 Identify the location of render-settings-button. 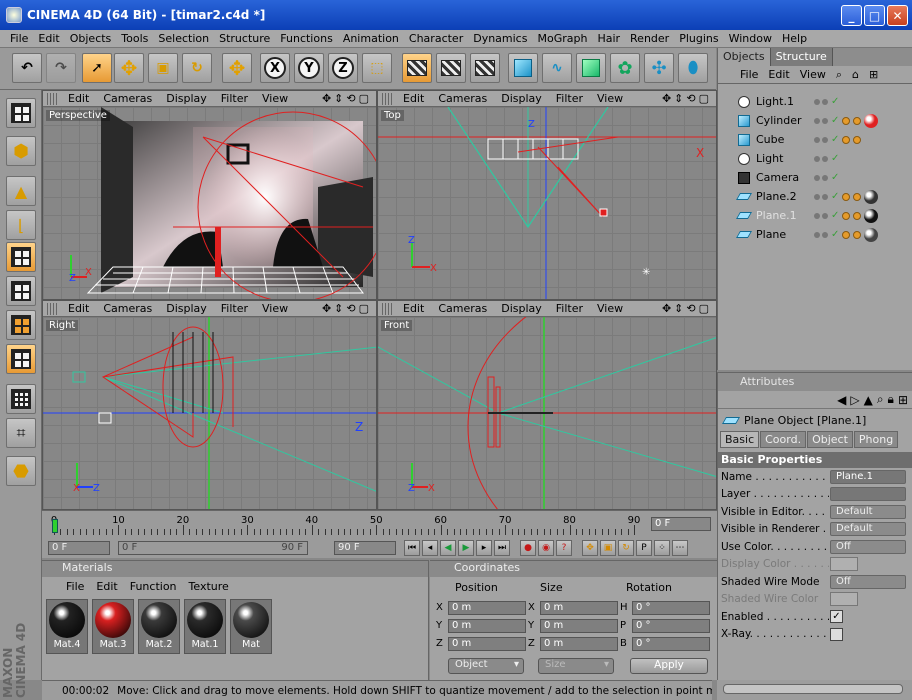
(485, 68).